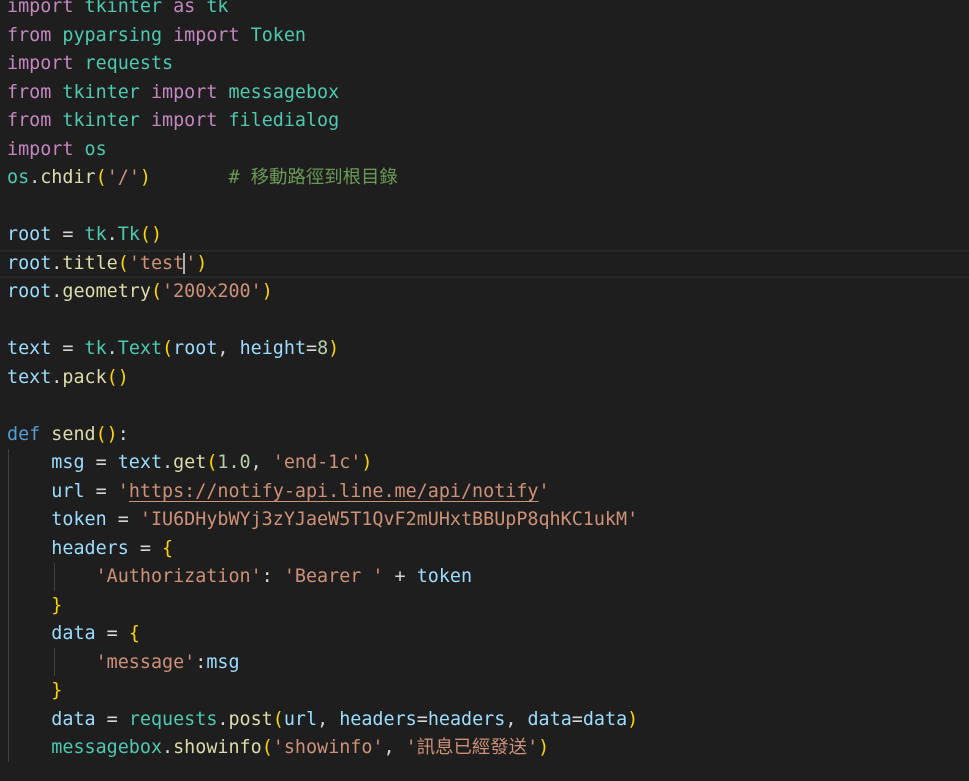 The width and height of the screenshot is (969, 781). Describe the element at coordinates (273, 348) in the screenshot. I see `code-token: height` at that location.